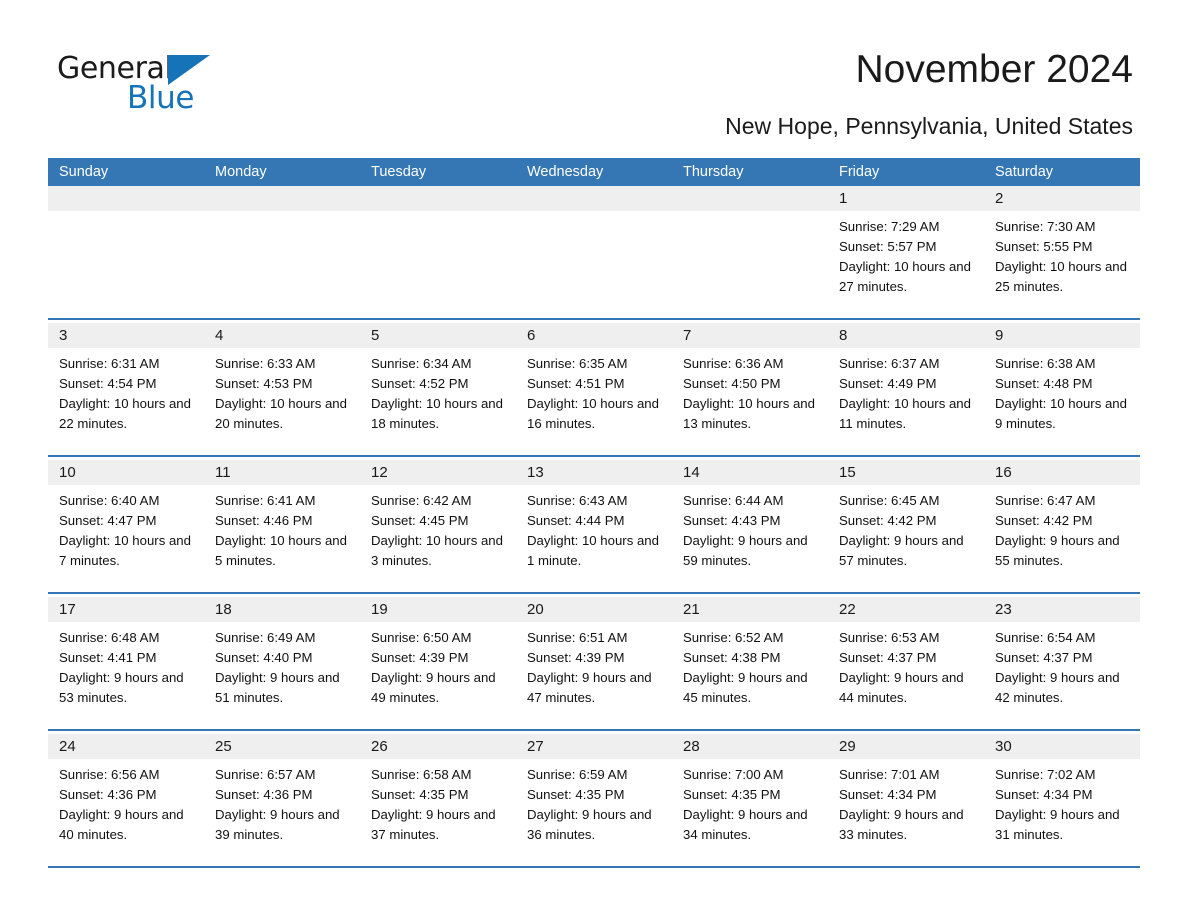  I want to click on daylight-text: Daylight: 9 hours and 33 minutes., so click(901, 824).